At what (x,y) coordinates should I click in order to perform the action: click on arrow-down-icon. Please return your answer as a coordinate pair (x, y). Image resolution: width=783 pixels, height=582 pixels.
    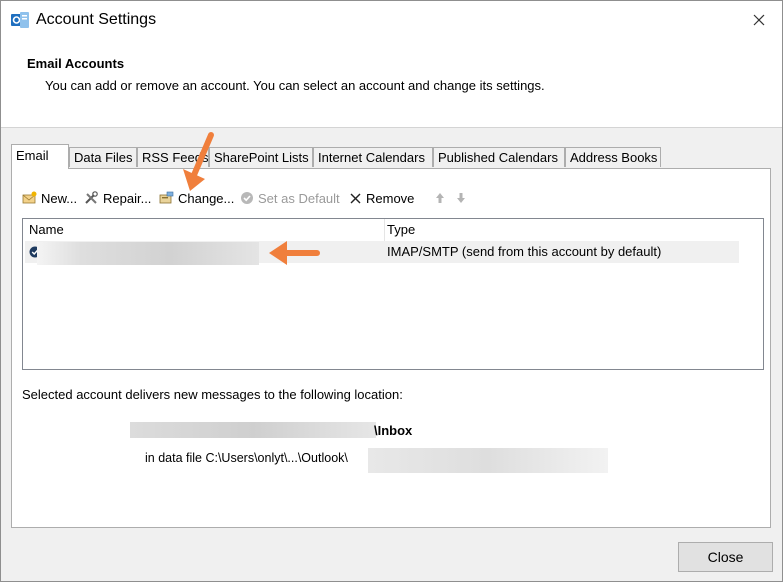
    Looking at the image, I should click on (461, 198).